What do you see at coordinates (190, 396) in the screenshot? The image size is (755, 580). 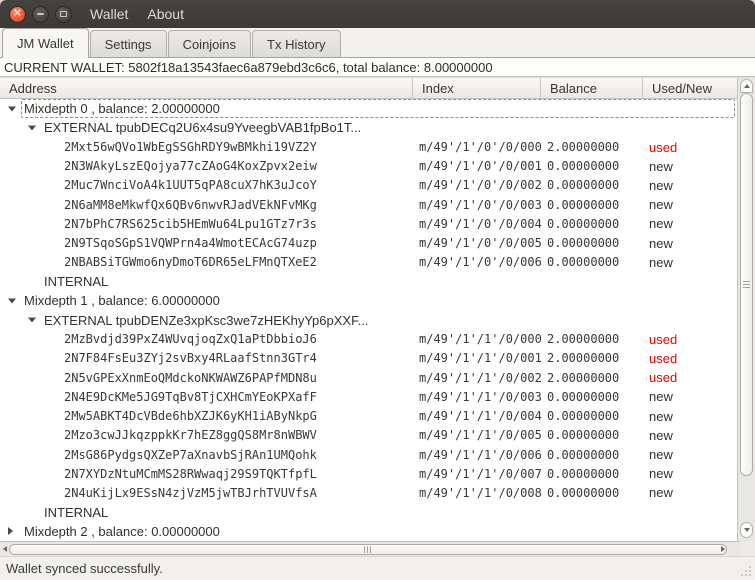 I see `address-text: 2N4E9DcKMe5JG9TqBv8TjCXHCmYEoKPXafF` at bounding box center [190, 396].